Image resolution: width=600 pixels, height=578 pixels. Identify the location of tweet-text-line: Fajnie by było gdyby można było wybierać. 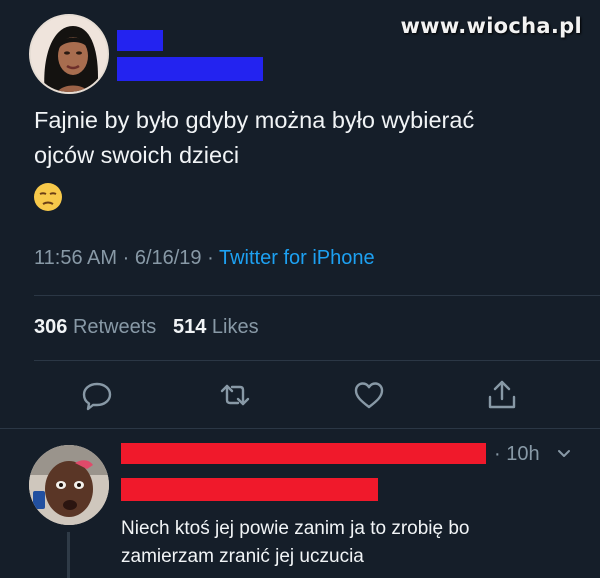
(254, 120).